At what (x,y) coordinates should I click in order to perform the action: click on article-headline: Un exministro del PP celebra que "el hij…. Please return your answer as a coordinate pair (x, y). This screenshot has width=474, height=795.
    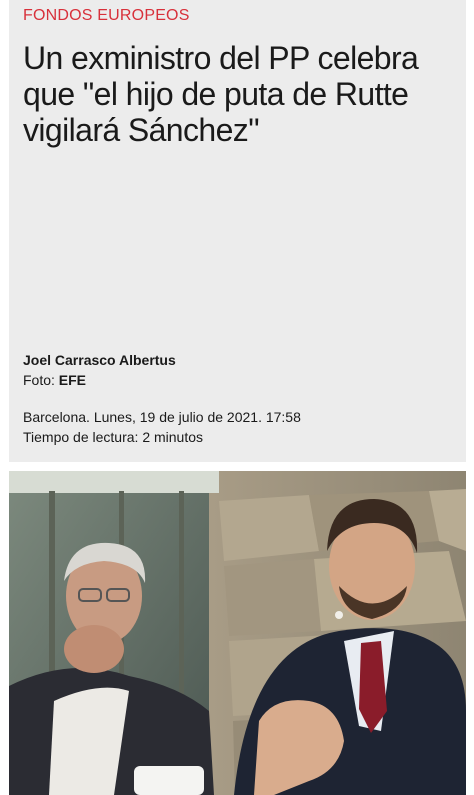
    Looking at the image, I should click on (221, 94).